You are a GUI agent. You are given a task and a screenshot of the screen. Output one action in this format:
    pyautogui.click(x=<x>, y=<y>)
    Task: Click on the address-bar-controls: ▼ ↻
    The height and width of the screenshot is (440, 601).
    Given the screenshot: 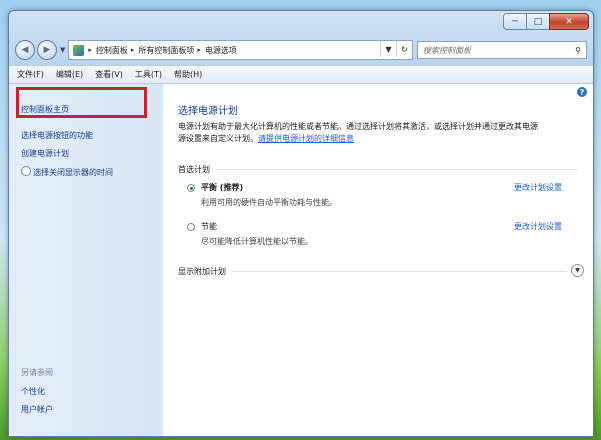 What is the action you would take?
    pyautogui.click(x=396, y=49)
    